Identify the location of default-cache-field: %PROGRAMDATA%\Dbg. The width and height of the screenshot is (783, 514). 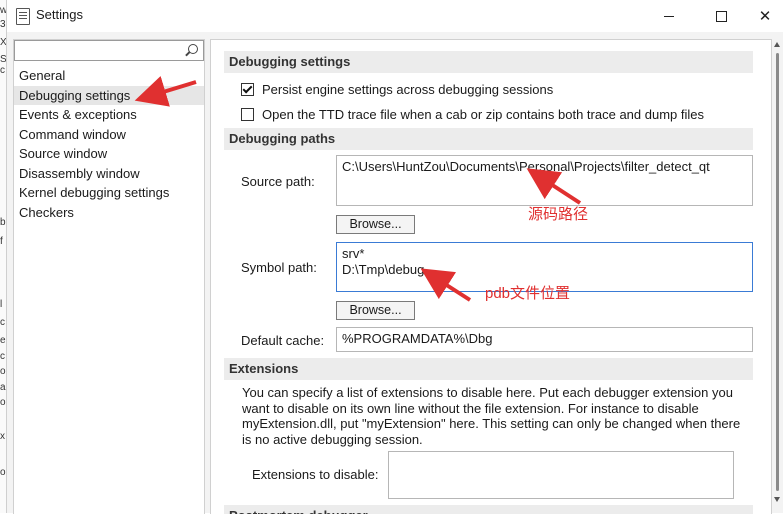
(544, 339).